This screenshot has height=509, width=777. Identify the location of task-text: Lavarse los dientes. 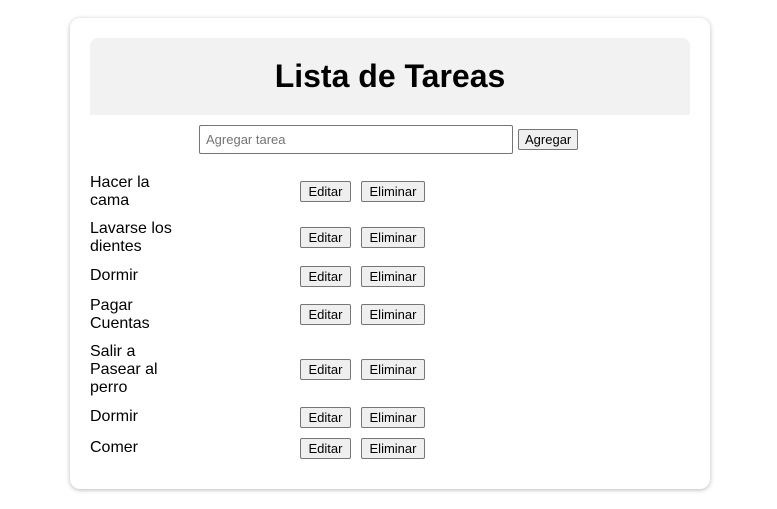
(131, 237).